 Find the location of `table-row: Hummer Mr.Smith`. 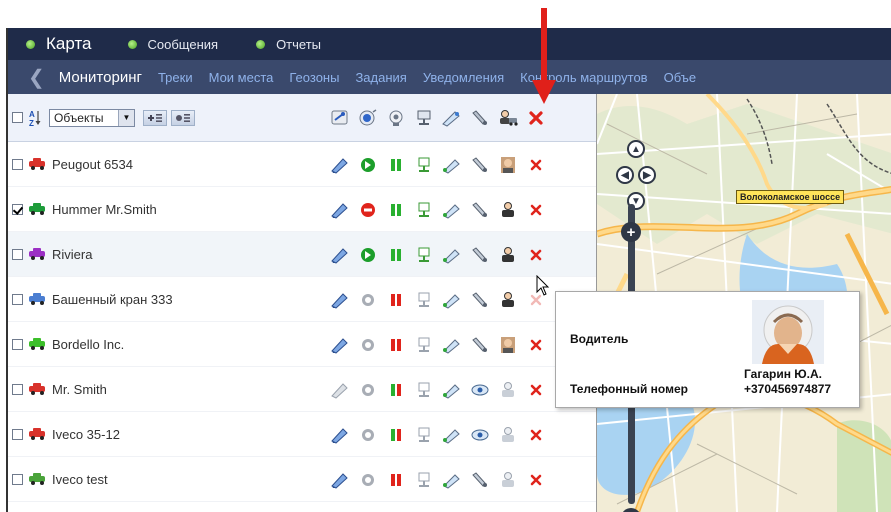

table-row: Hummer Mr.Smith is located at coordinates (302, 209).